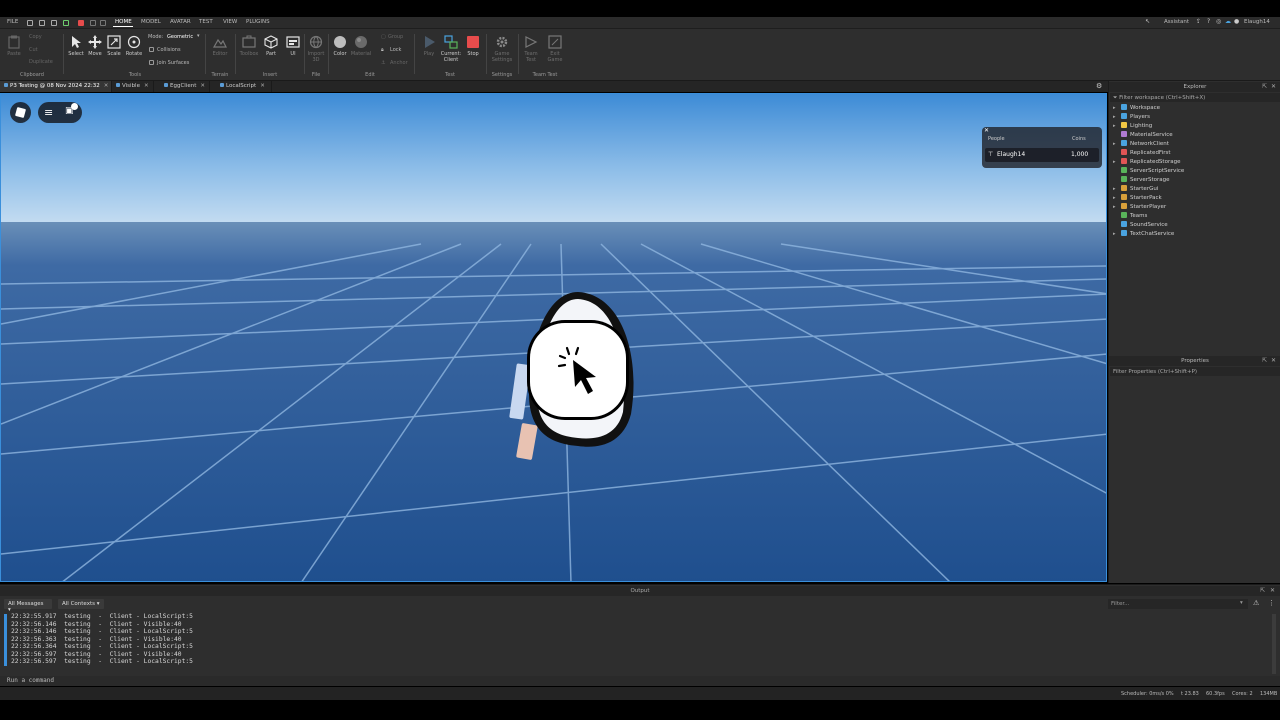 This screenshot has width=1280, height=720. Describe the element at coordinates (1256, 603) in the screenshot. I see `clear-output-icon: ⚠` at that location.